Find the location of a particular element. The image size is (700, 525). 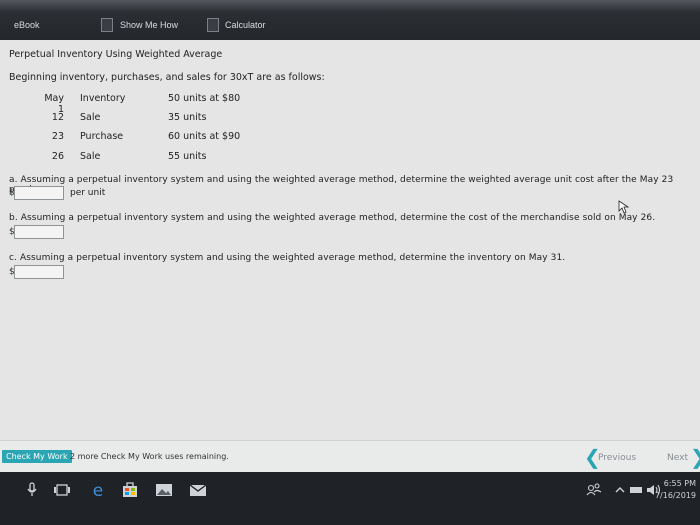

system-clock: 6:55 PM 7/16/2019 is located at coordinates (675, 490).